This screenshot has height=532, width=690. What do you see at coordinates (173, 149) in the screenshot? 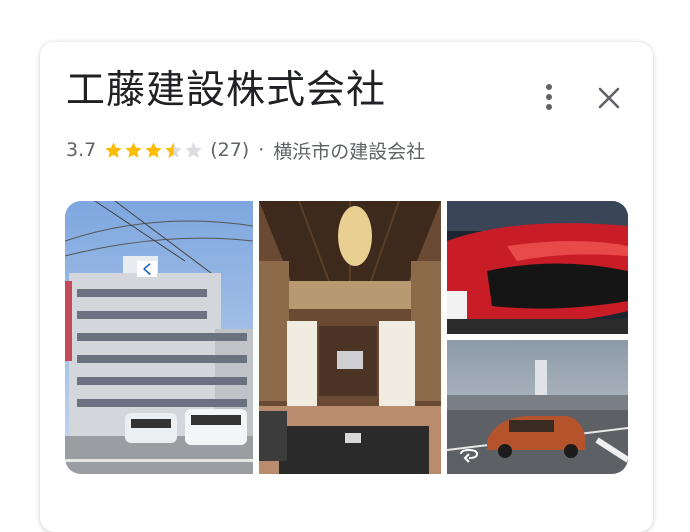
I see `star-half-icon` at bounding box center [173, 149].